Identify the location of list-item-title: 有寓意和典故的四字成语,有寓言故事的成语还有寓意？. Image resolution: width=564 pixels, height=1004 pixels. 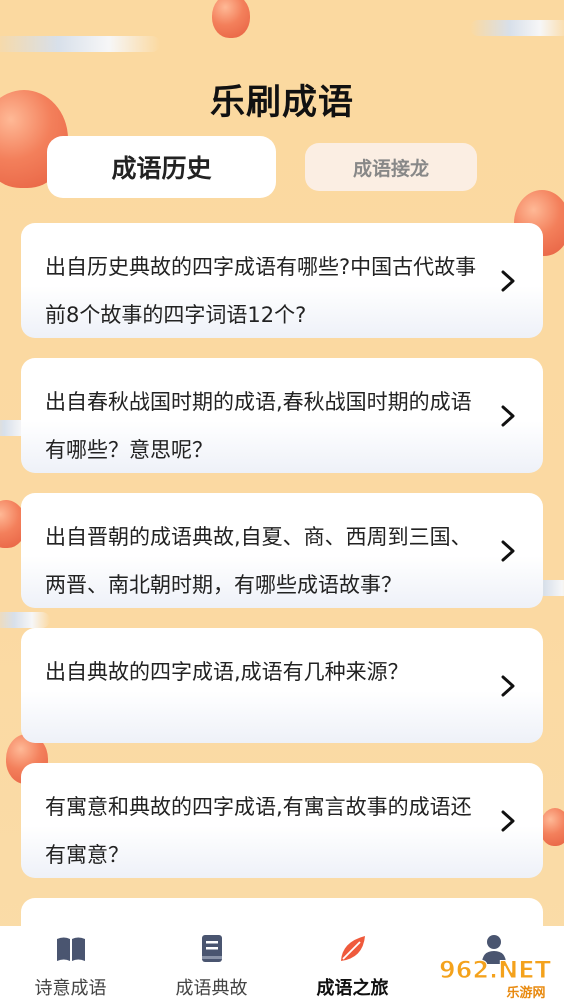
(258, 831).